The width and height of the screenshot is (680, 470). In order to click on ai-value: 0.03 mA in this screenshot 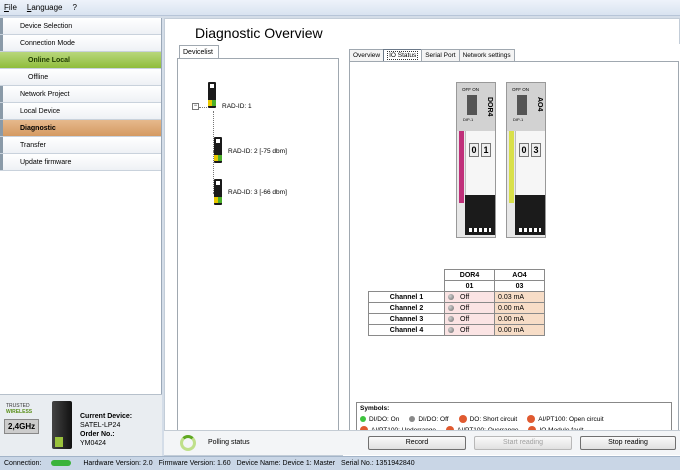, I will do `click(519, 297)`.